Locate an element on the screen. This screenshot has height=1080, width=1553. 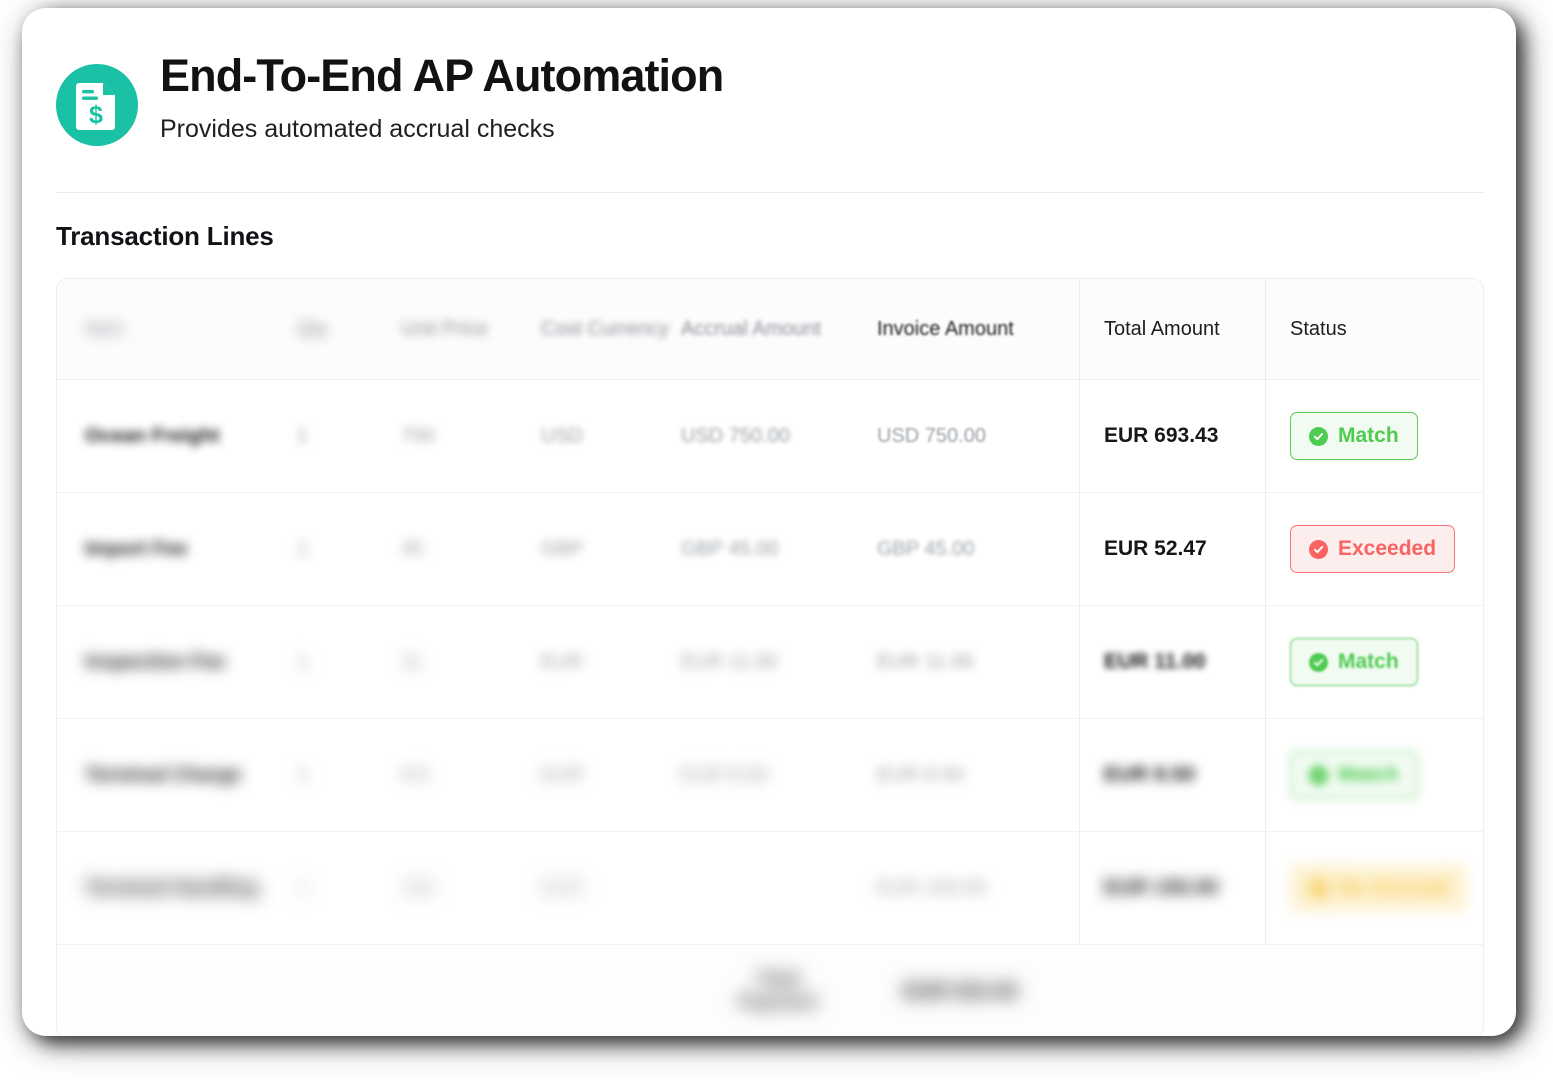
cell-invoice-amount: EUR 11.00 is located at coordinates (925, 661).